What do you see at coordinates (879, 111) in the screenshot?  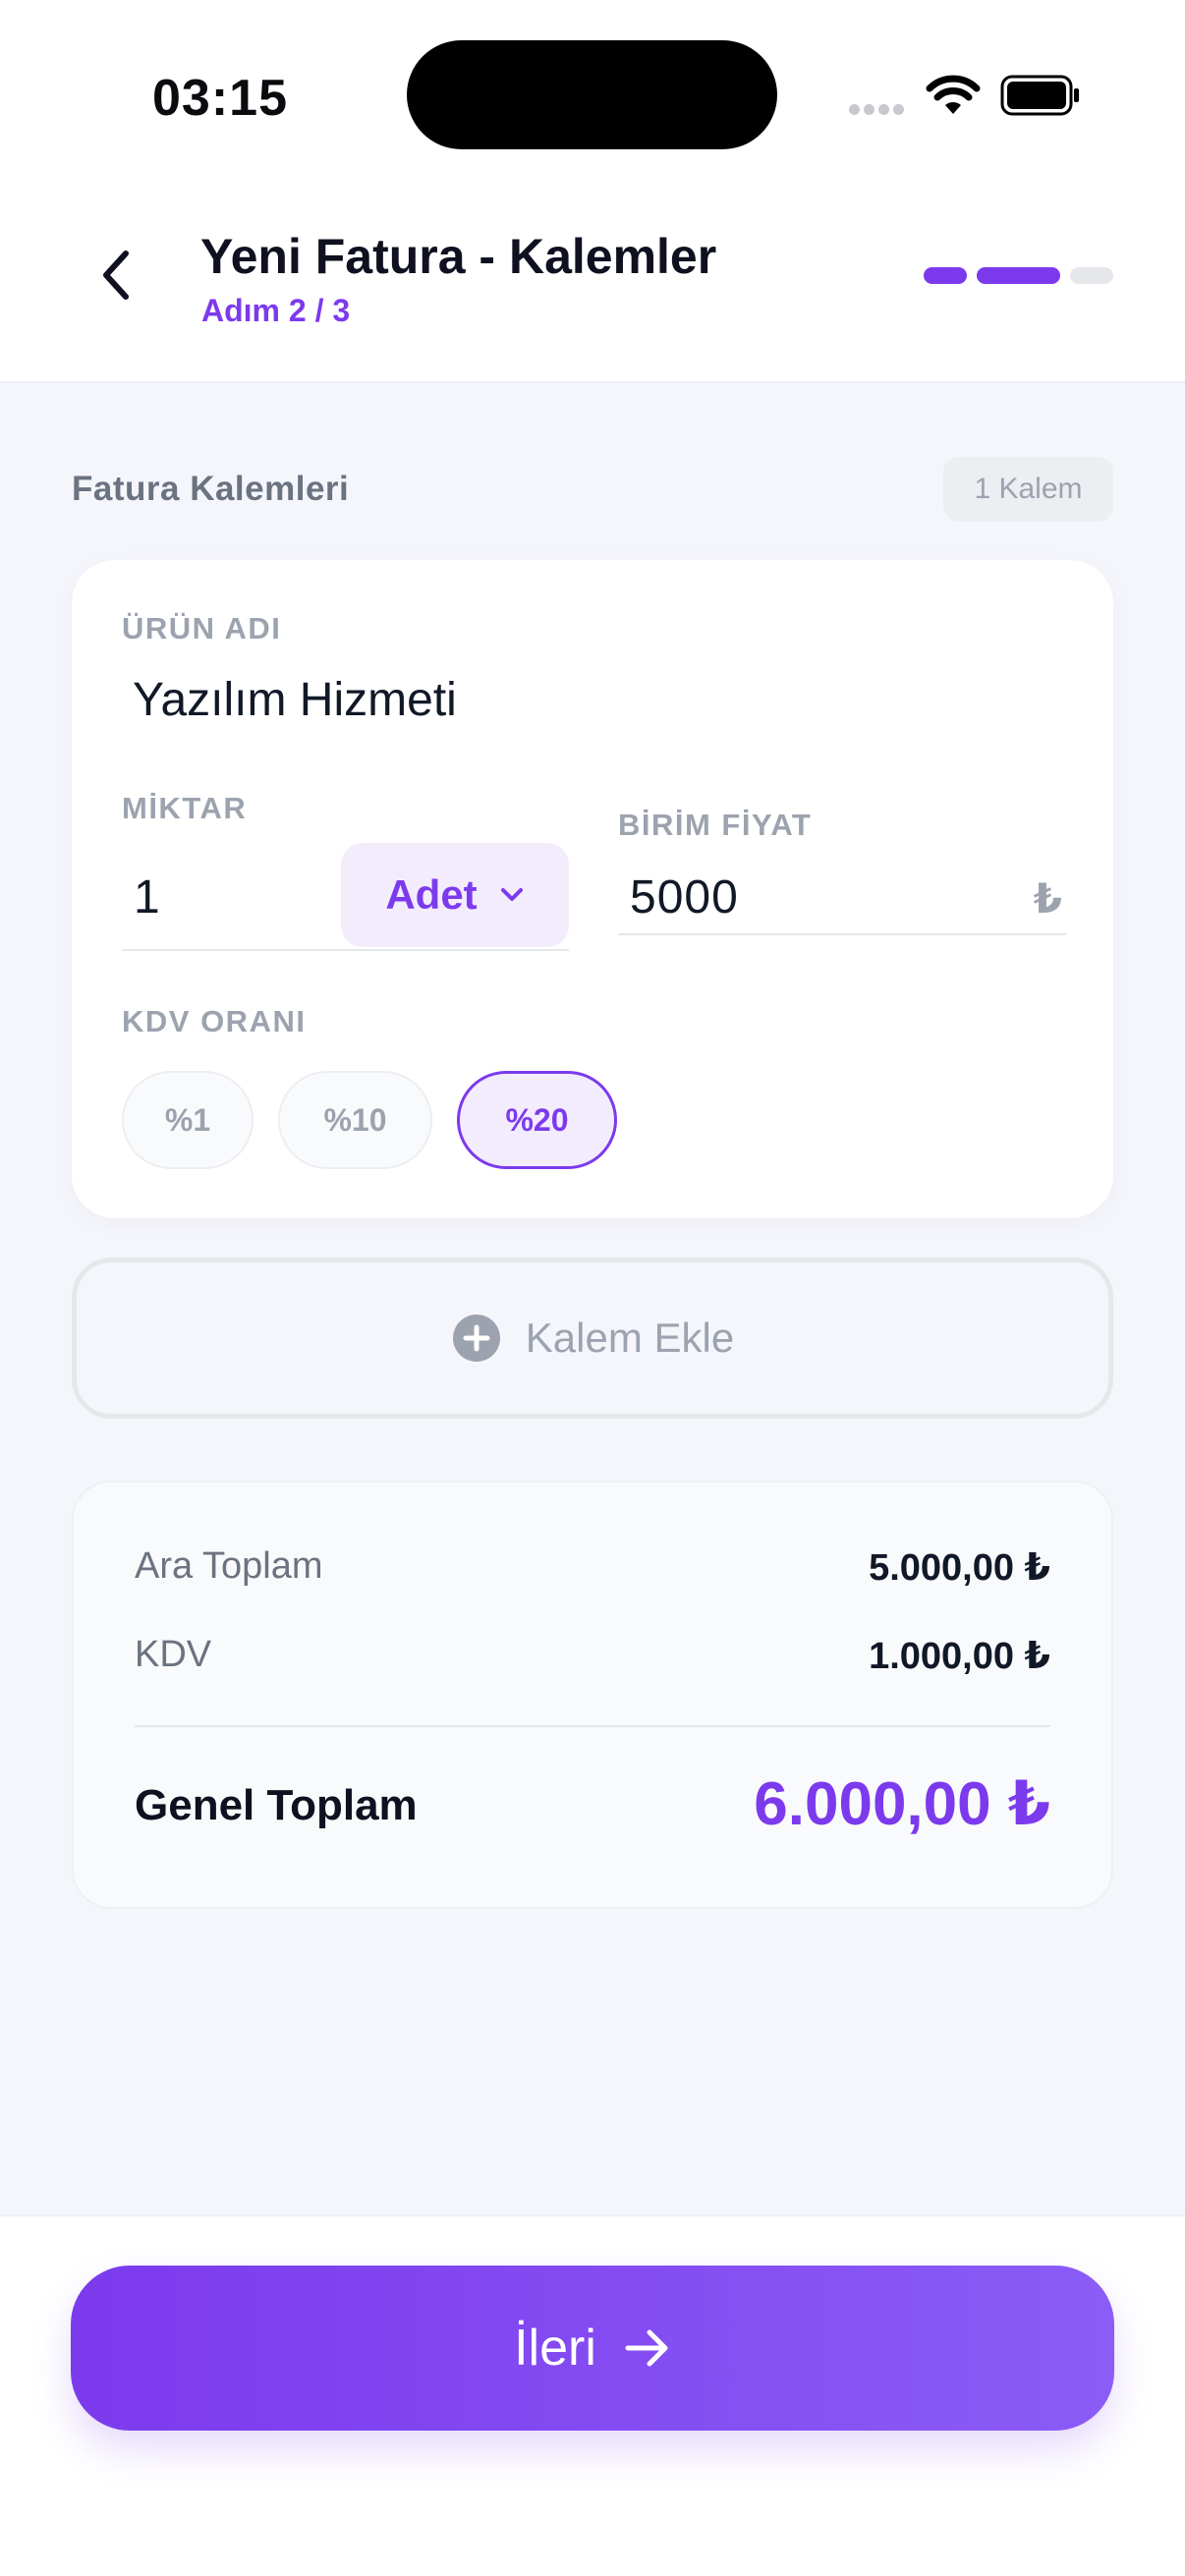 I see `signal-icon` at bounding box center [879, 111].